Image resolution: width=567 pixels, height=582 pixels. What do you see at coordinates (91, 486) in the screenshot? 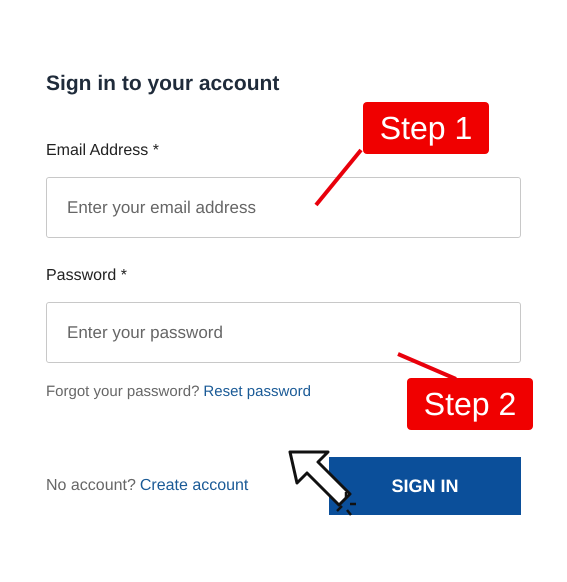
I see `no-account-text: No account?` at bounding box center [91, 486].